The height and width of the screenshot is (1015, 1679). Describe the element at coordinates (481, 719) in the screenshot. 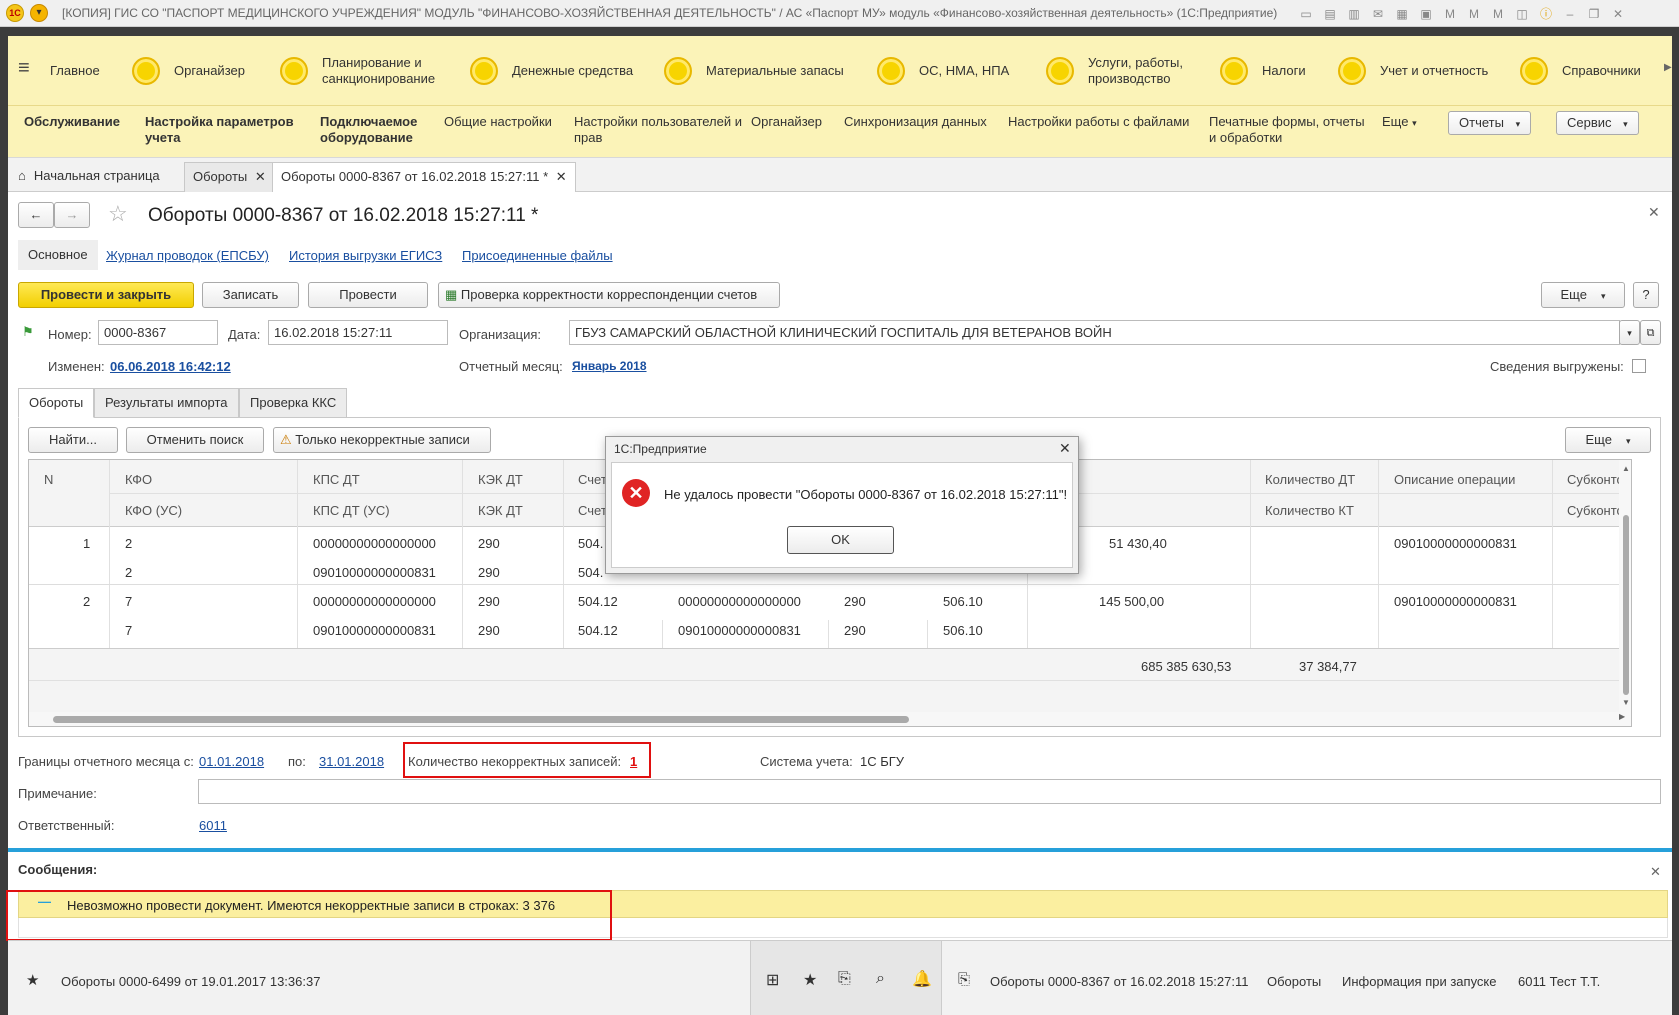

I see `horizontal-scroll-thumb` at that location.